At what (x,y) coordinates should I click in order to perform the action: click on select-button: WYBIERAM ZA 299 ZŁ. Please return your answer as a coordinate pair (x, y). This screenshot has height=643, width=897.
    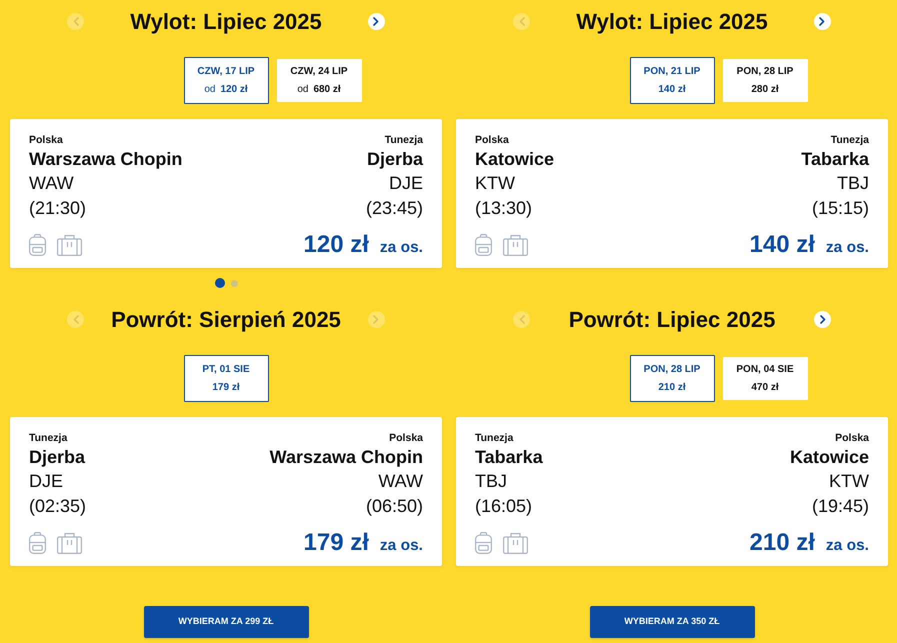
    Looking at the image, I should click on (226, 622).